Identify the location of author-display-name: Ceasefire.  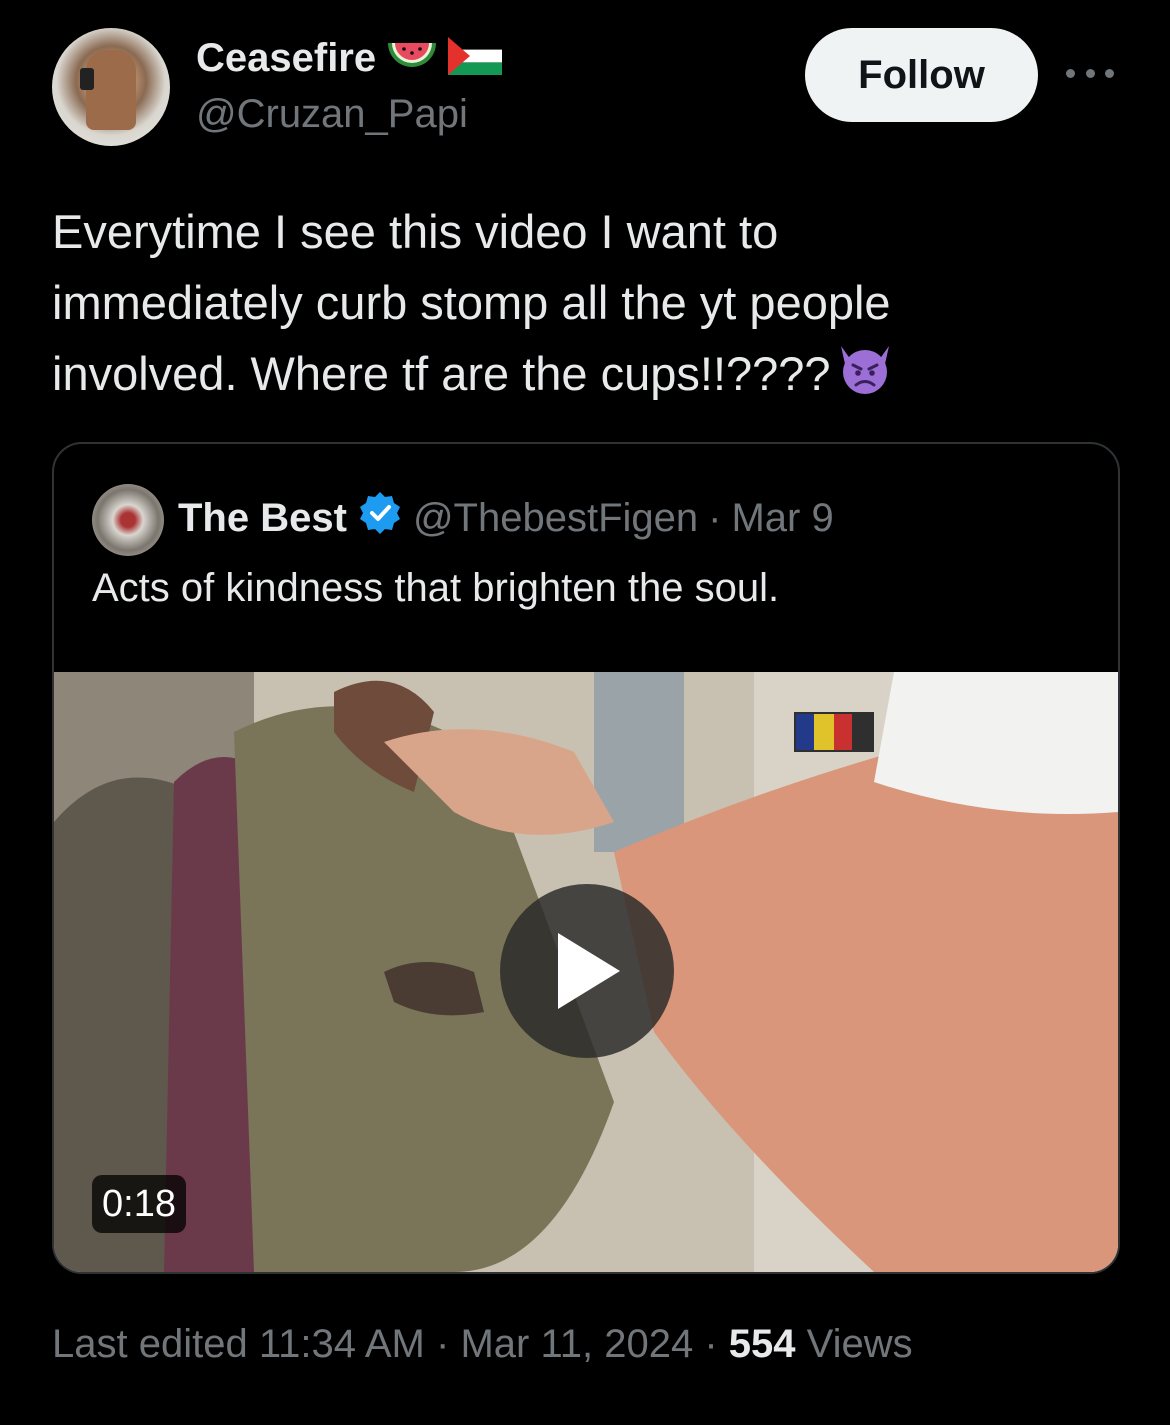
(286, 58).